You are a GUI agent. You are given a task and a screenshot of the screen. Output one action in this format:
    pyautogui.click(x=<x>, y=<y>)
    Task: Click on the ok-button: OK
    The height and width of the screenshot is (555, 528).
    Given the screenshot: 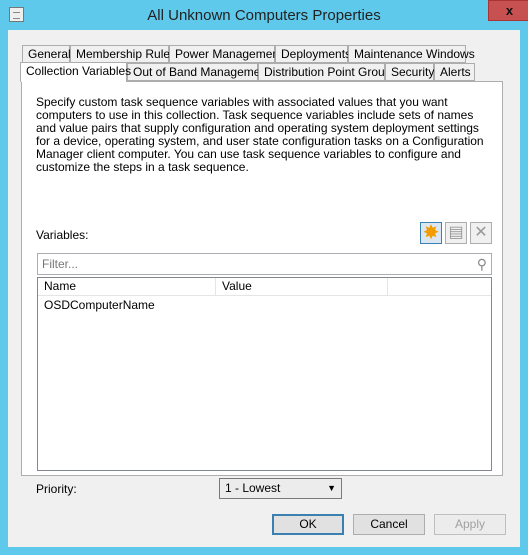 What is the action you would take?
    pyautogui.click(x=308, y=524)
    